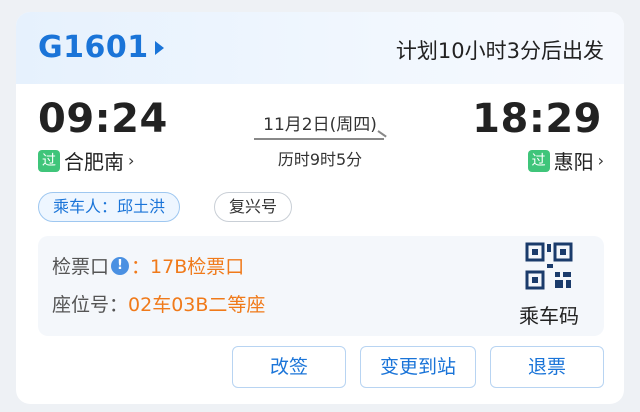  What do you see at coordinates (289, 367) in the screenshot?
I see `change-ticket-button: 改签` at bounding box center [289, 367].